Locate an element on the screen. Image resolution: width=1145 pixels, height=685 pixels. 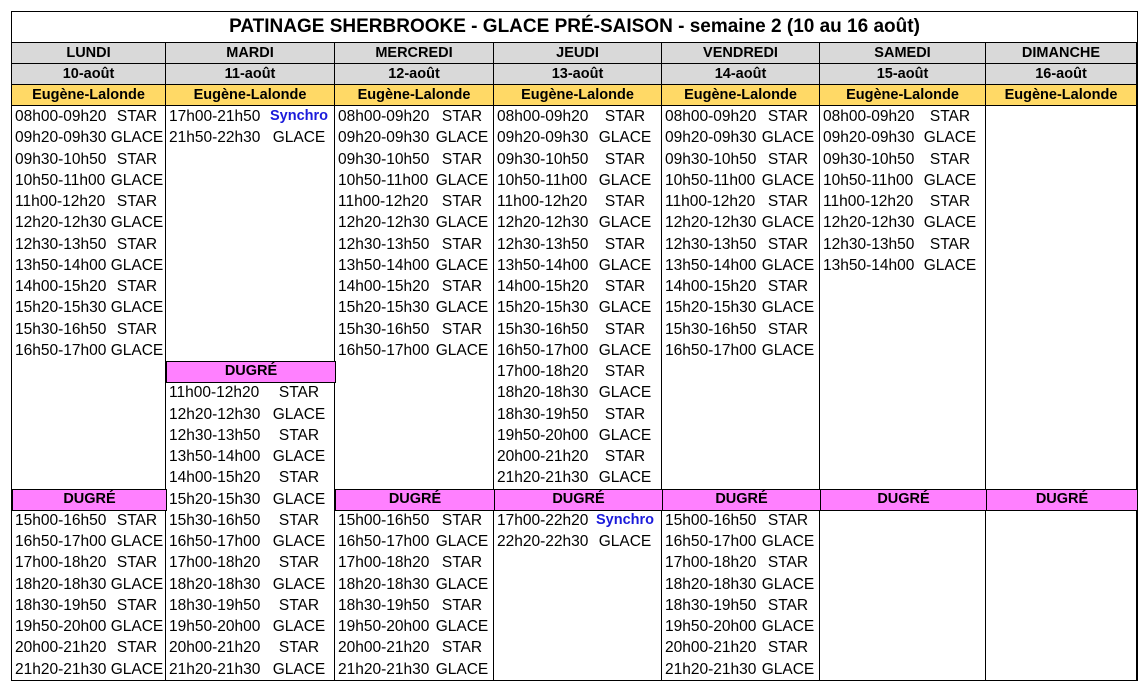
date-header-mercredi: 12-août is located at coordinates (414, 74).